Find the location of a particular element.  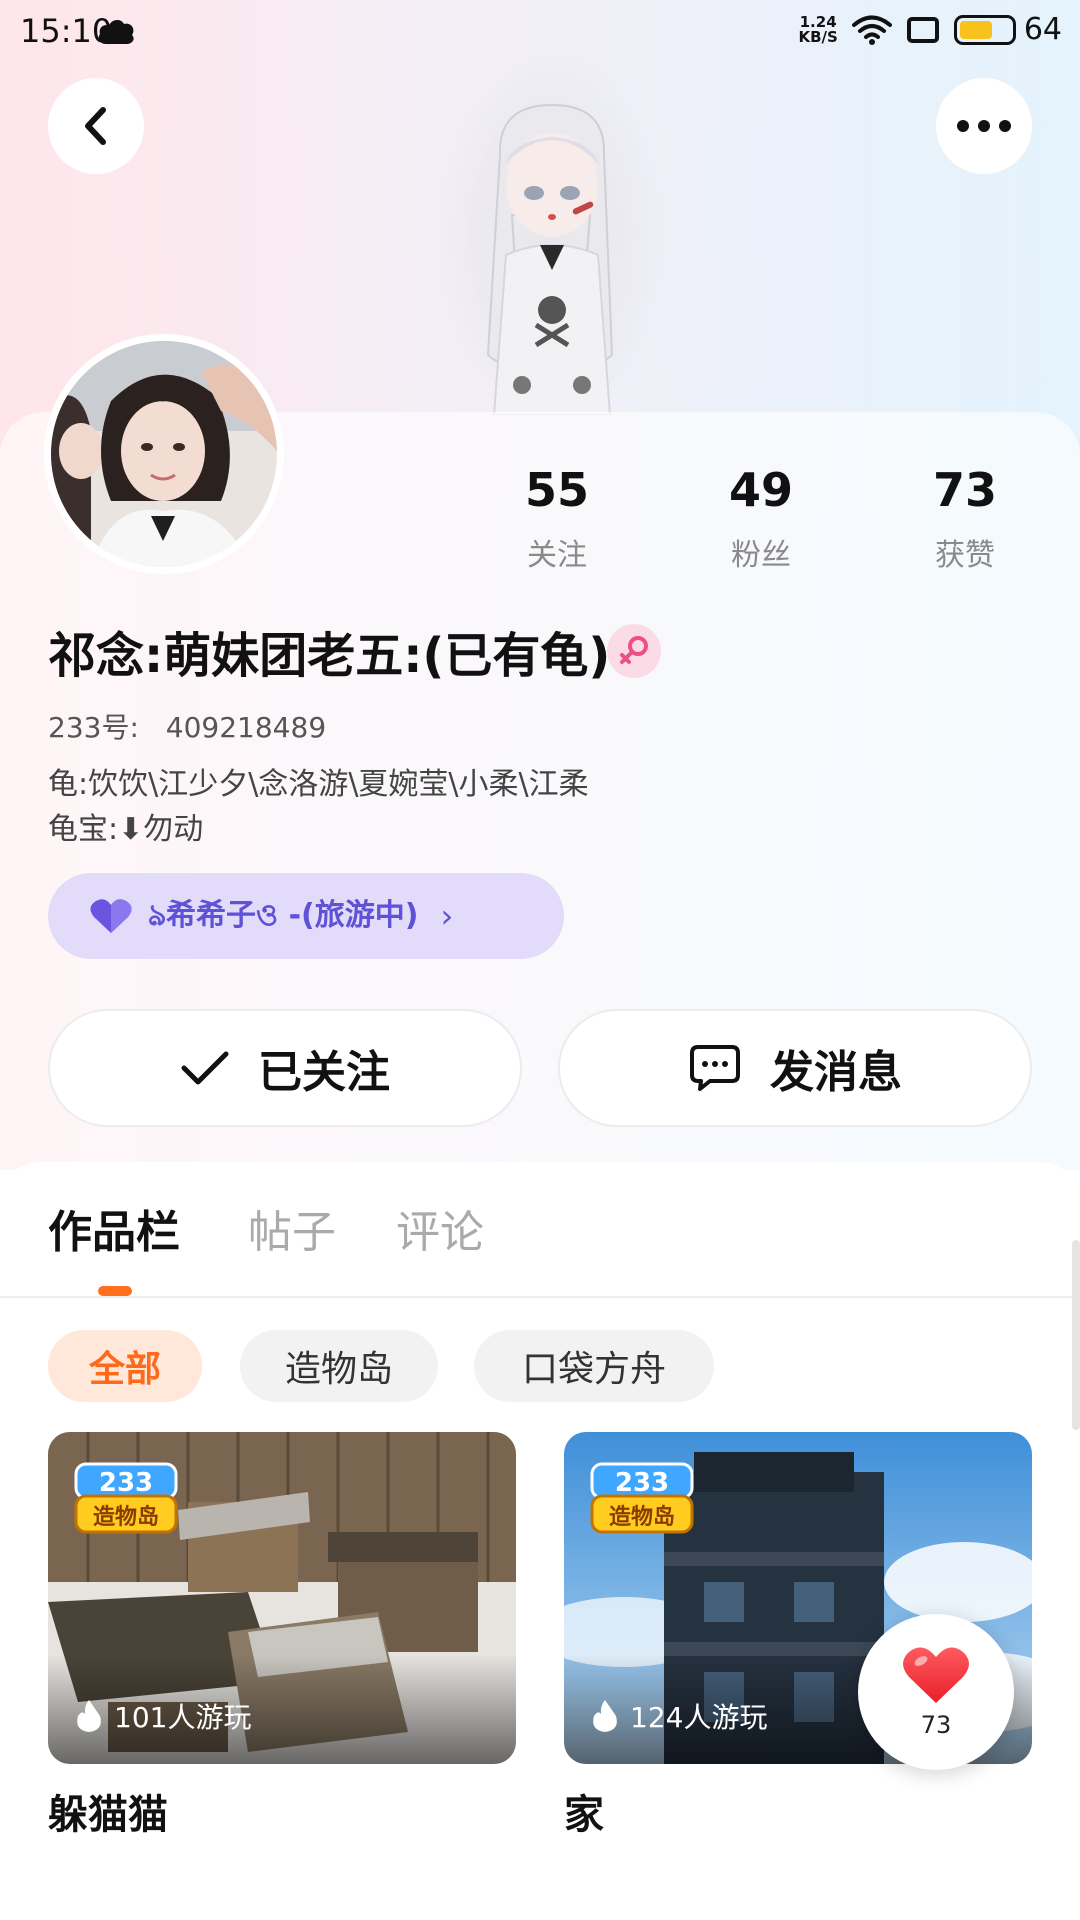

scrollbar is located at coordinates (1076, 1335).